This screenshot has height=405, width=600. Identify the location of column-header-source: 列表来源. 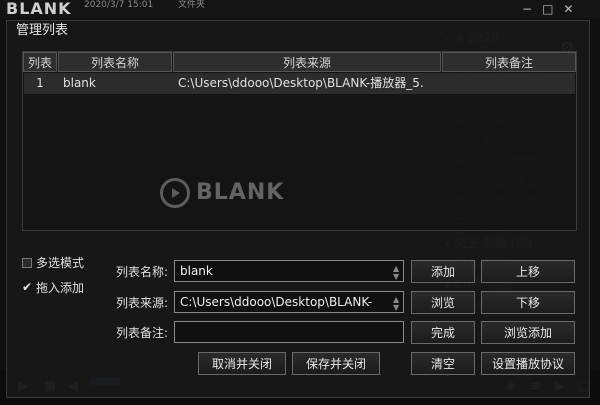
(307, 62).